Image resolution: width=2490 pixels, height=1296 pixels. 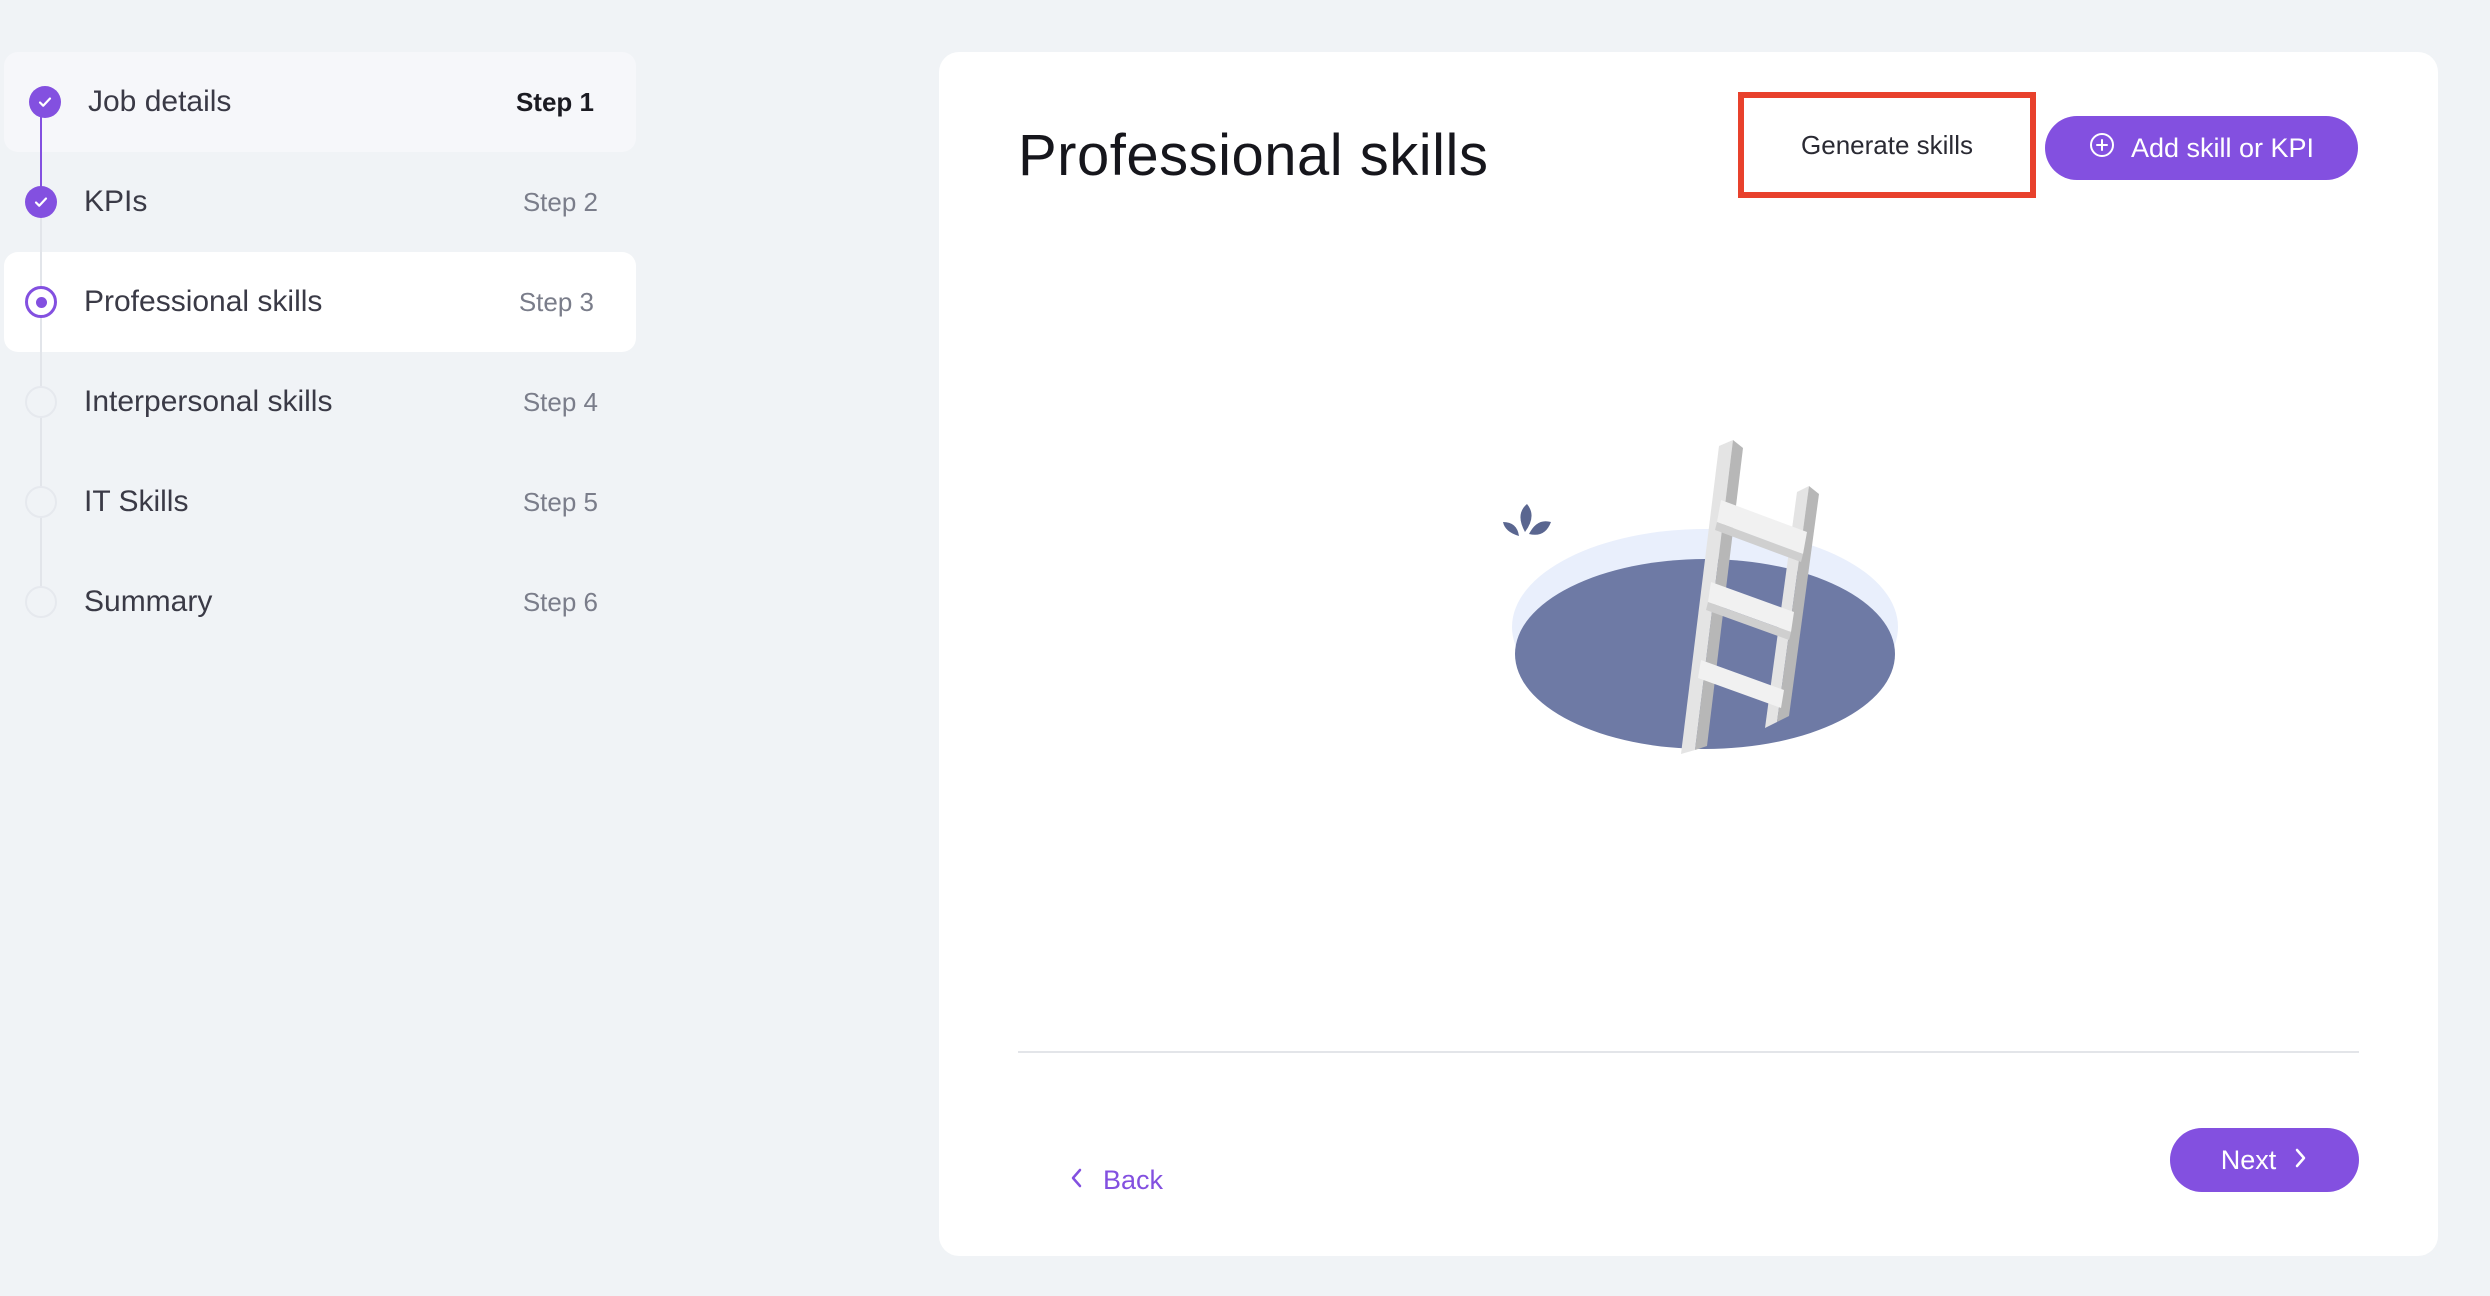 What do you see at coordinates (556, 301) in the screenshot?
I see `step-number: Step 3` at bounding box center [556, 301].